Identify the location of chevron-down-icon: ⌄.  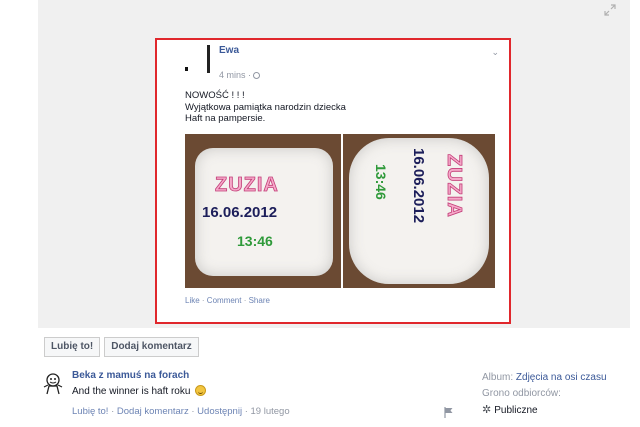
(495, 52).